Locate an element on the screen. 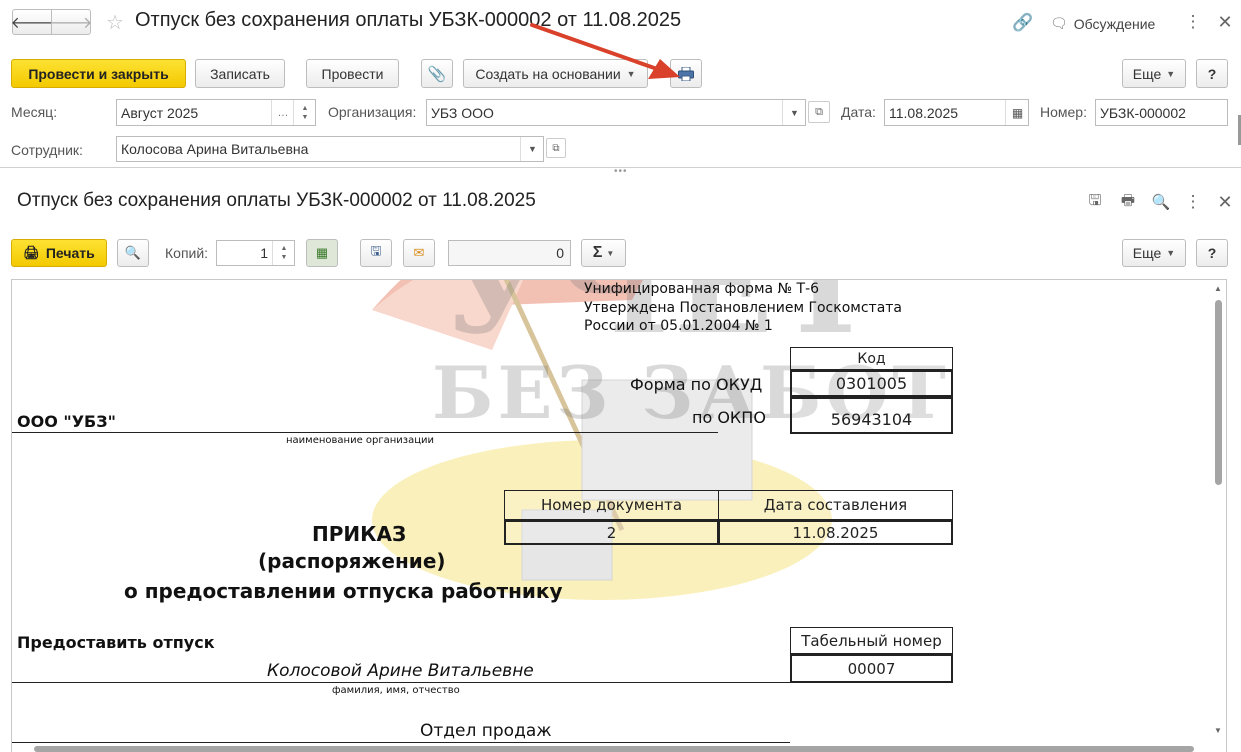  tab-number-value-cell: 00007 is located at coordinates (871, 668).